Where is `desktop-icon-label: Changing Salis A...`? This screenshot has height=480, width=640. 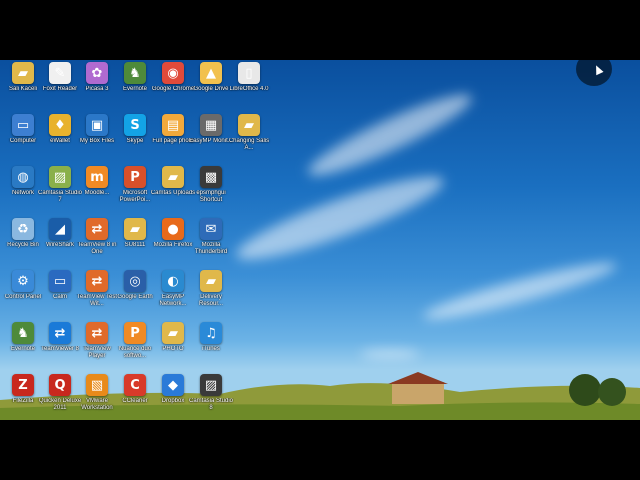 desktop-icon-label: Changing Salis A... is located at coordinates (249, 144).